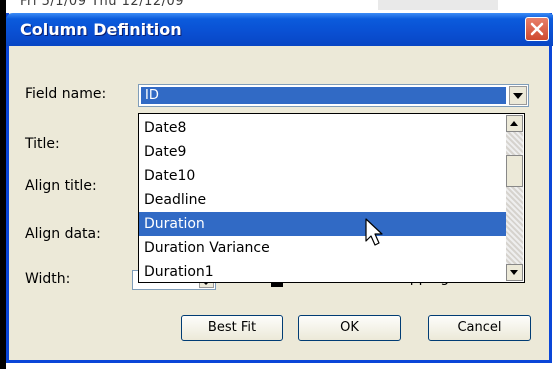 Image resolution: width=553 pixels, height=369 pixels. What do you see at coordinates (66, 94) in the screenshot?
I see `field-name-label: Field name:` at bounding box center [66, 94].